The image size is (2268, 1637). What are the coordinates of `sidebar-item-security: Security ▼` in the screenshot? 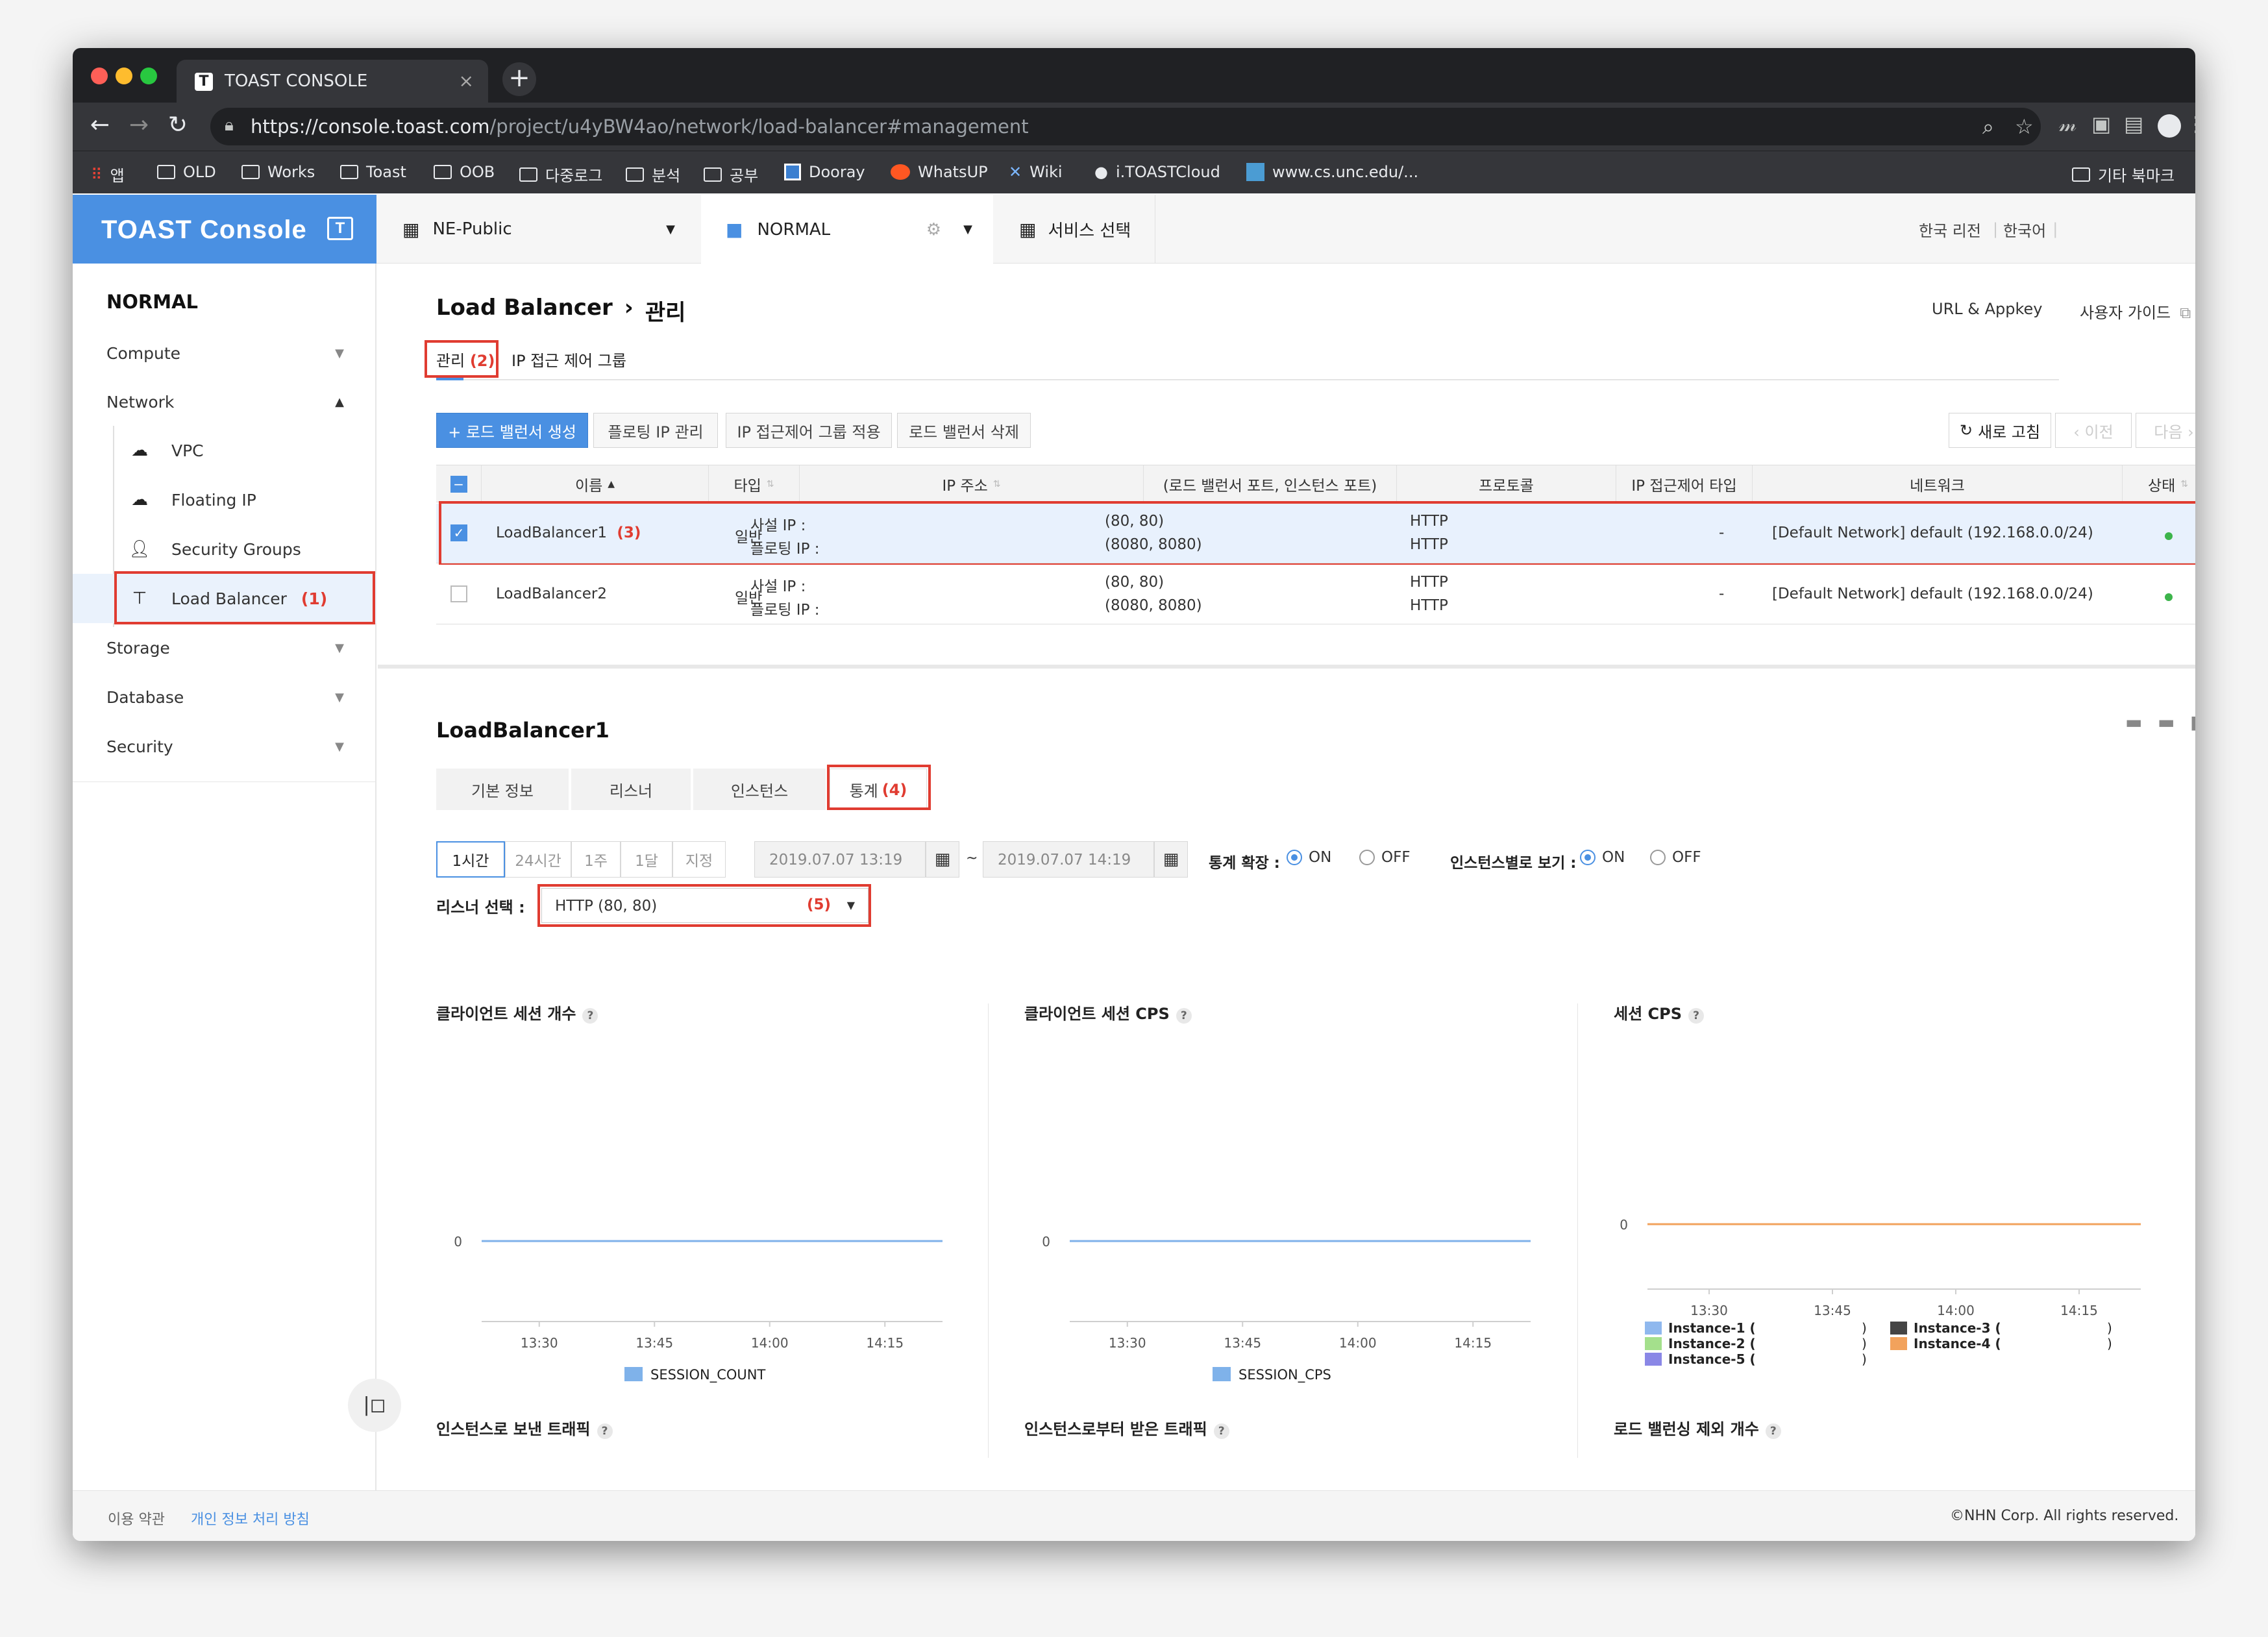 It's located at (224, 746).